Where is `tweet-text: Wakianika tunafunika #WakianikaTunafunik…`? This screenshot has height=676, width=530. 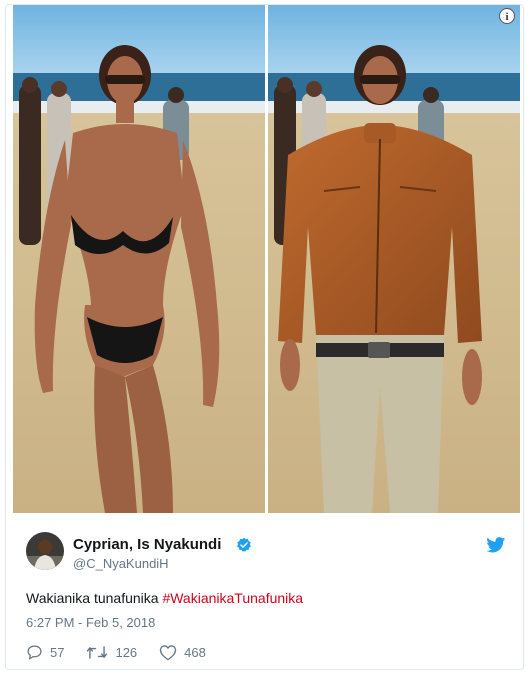 tweet-text: Wakianika tunafunika #WakianikaTunafunik… is located at coordinates (164, 598).